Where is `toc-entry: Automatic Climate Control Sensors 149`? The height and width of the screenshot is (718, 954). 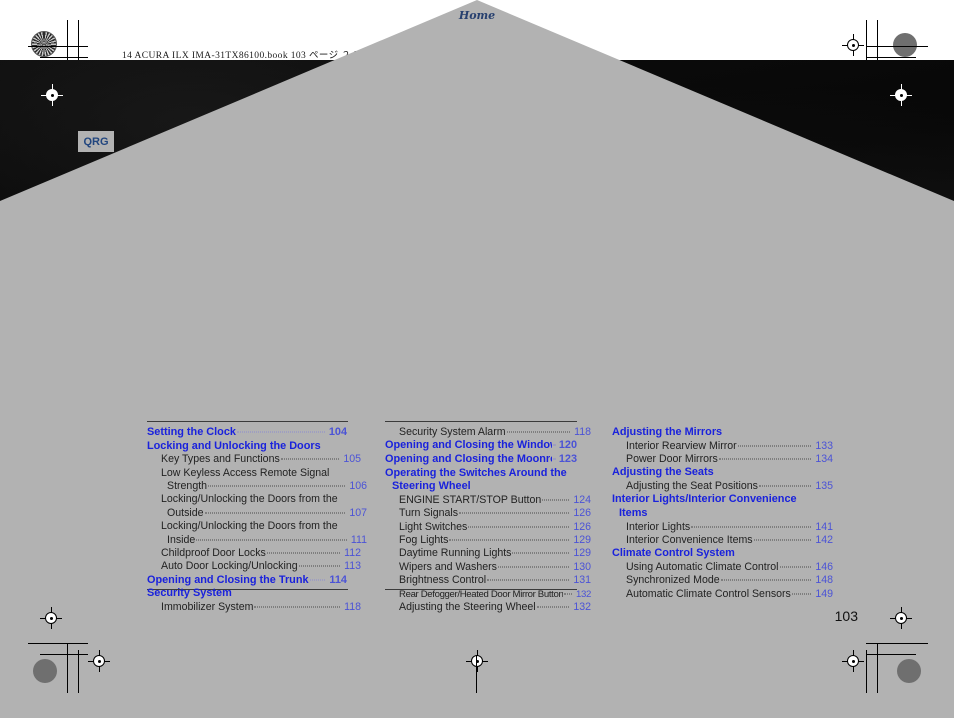 toc-entry: Automatic Climate Control Sensors 149 is located at coordinates (722, 594).